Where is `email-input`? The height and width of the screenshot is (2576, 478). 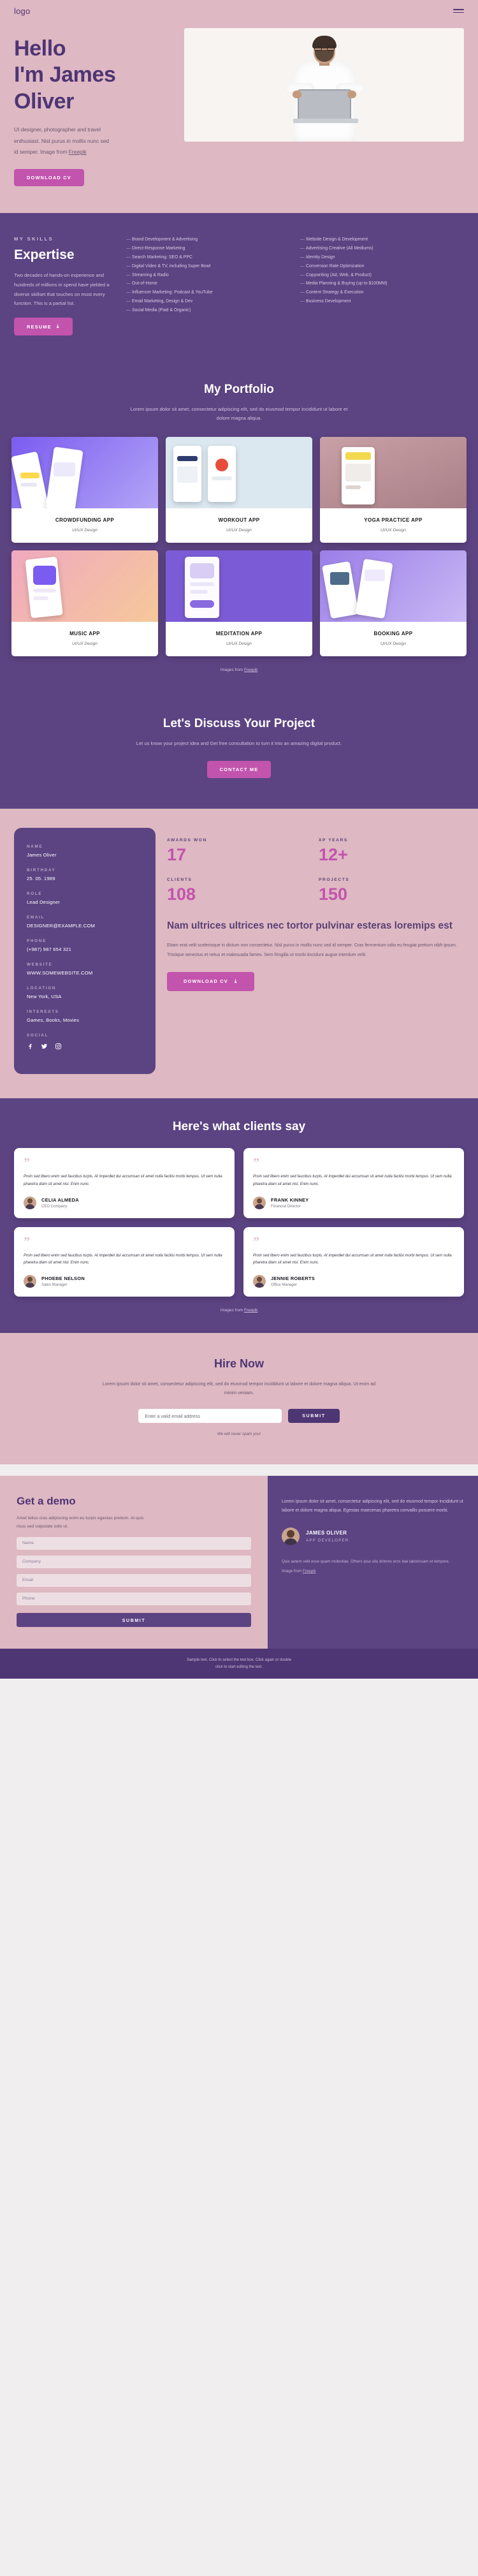 email-input is located at coordinates (210, 1416).